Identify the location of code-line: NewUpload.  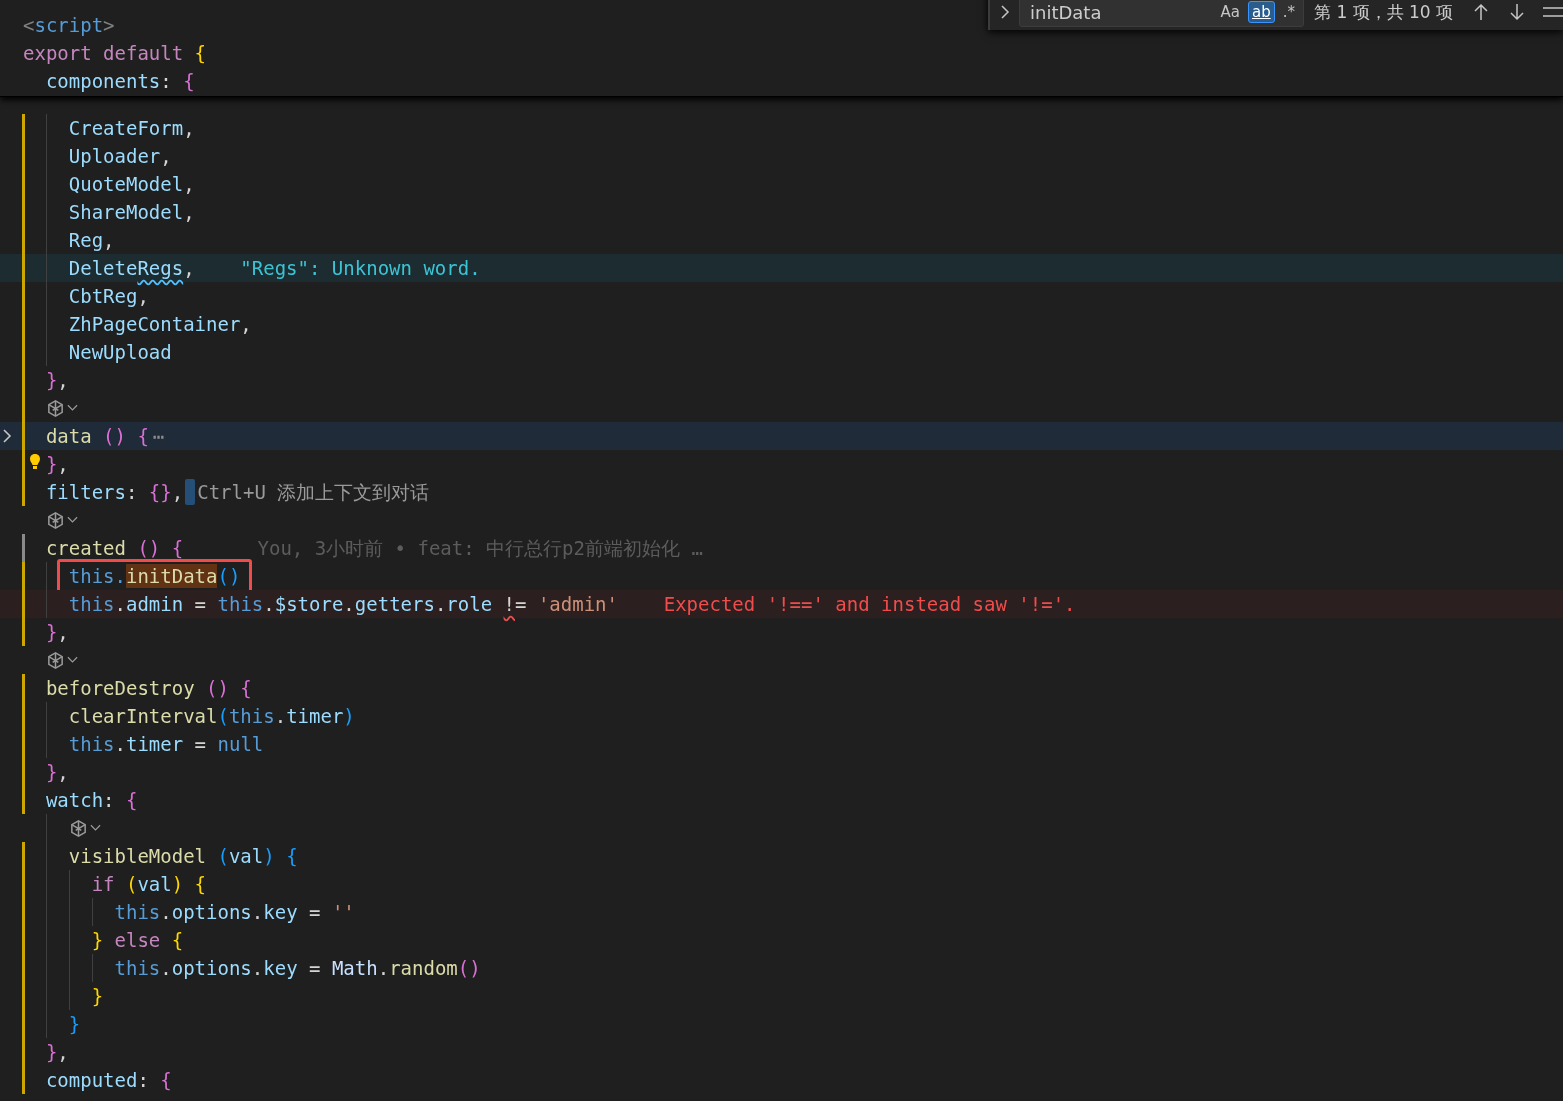
(120, 352).